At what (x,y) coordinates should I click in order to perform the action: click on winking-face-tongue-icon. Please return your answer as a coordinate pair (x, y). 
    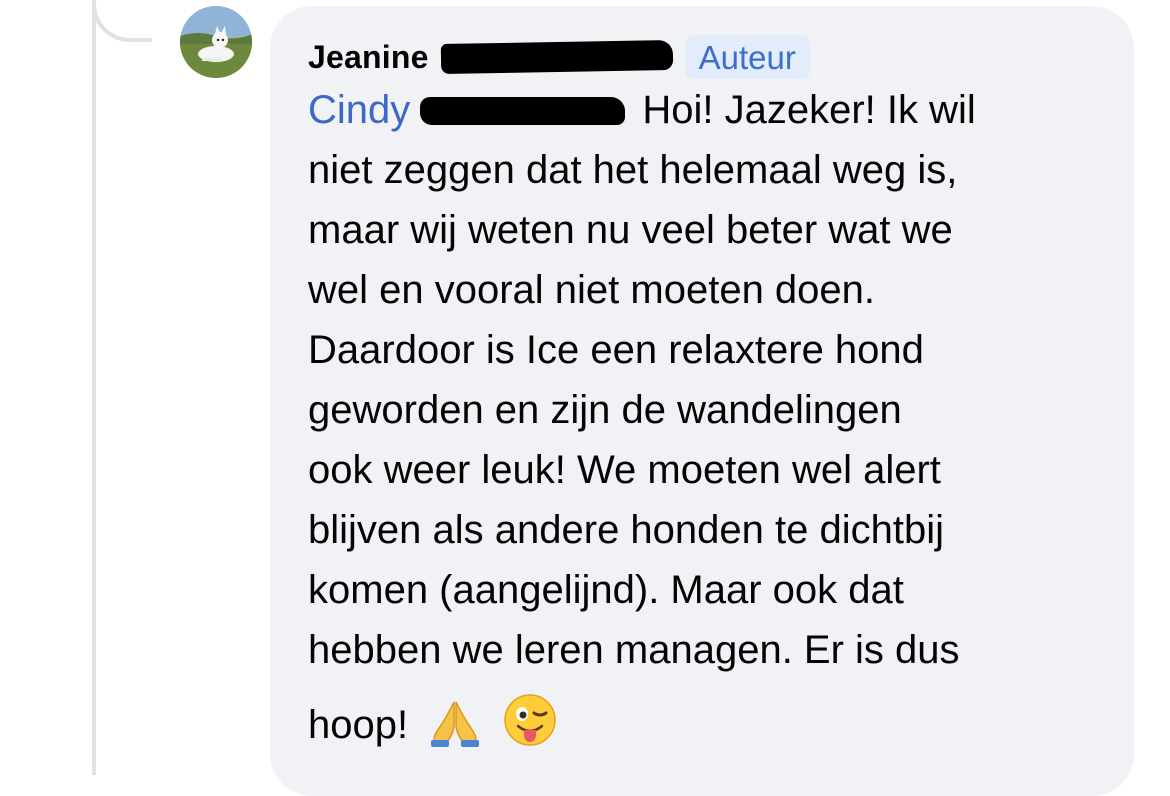
    Looking at the image, I should click on (530, 728).